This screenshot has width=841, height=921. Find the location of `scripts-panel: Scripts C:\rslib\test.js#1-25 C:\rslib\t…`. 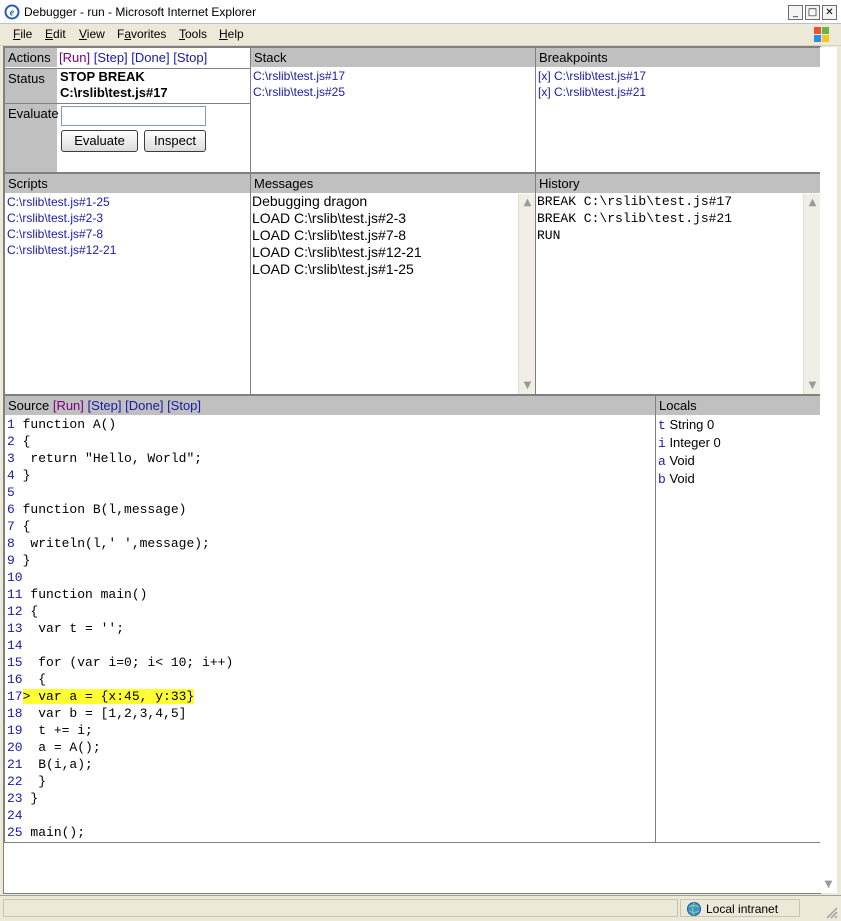

scripts-panel: Scripts C:\rslib\test.js#1-25 C:\rslib\t… is located at coordinates (127, 284).